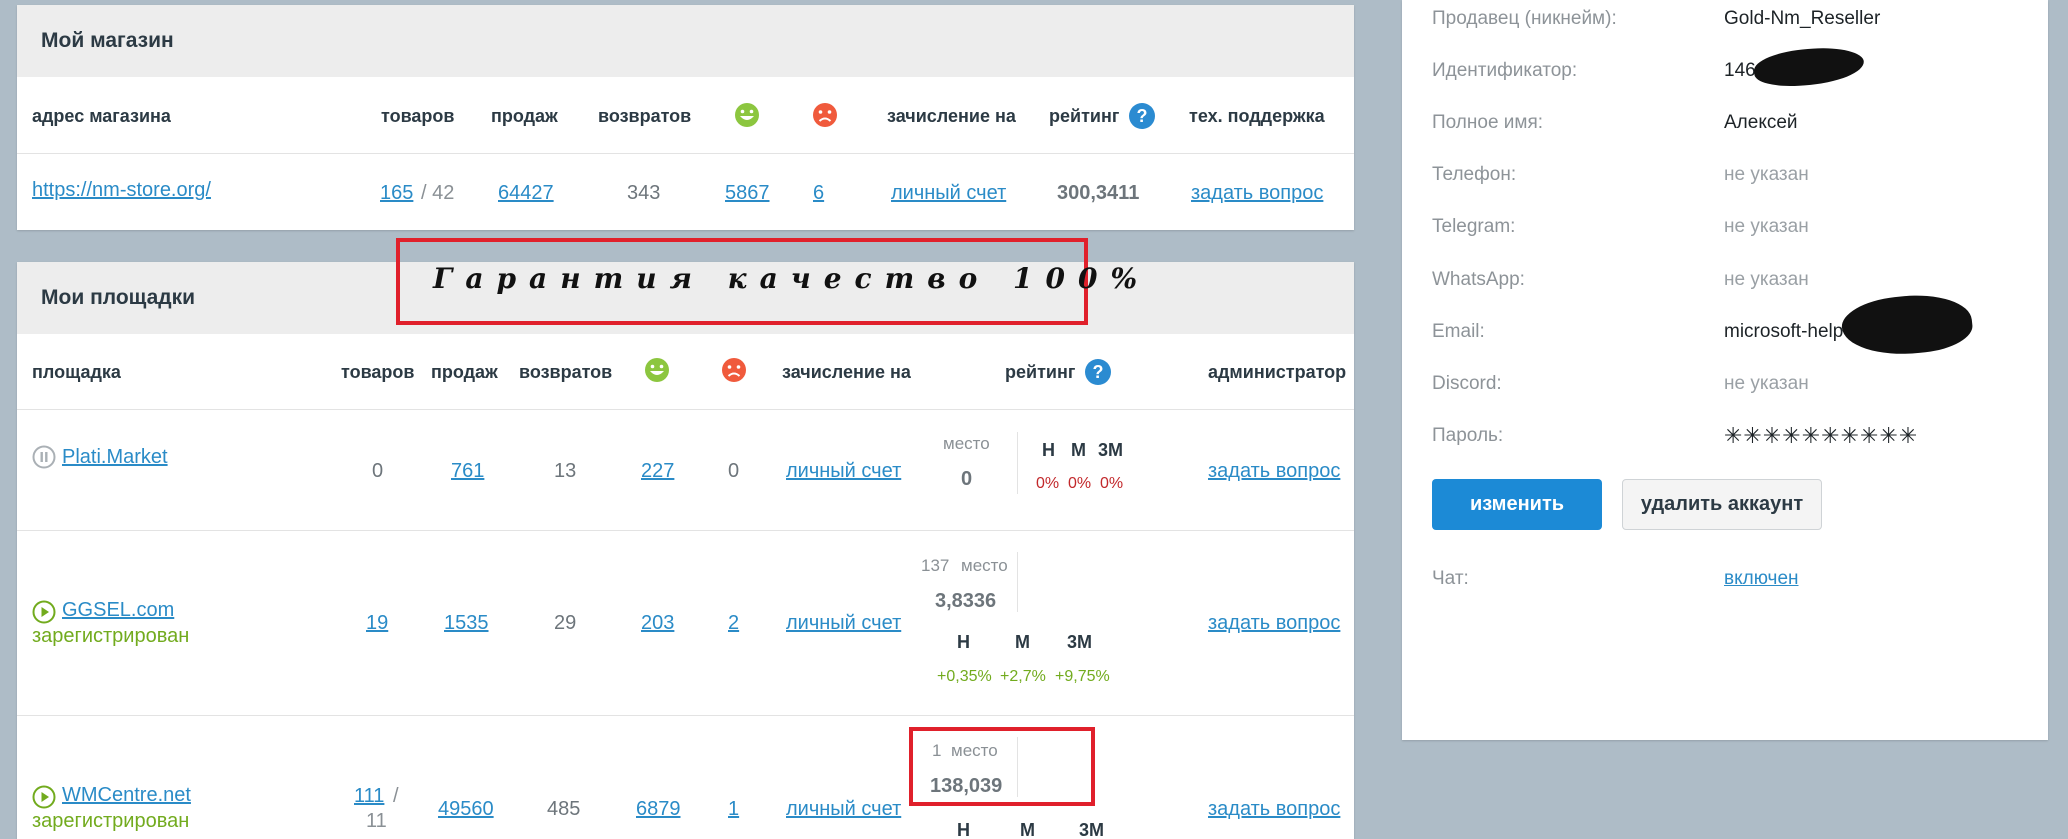 Image resolution: width=2068 pixels, height=839 pixels. Describe the element at coordinates (1787, 331) in the screenshot. I see `email-value: microsoft-help-` at that location.